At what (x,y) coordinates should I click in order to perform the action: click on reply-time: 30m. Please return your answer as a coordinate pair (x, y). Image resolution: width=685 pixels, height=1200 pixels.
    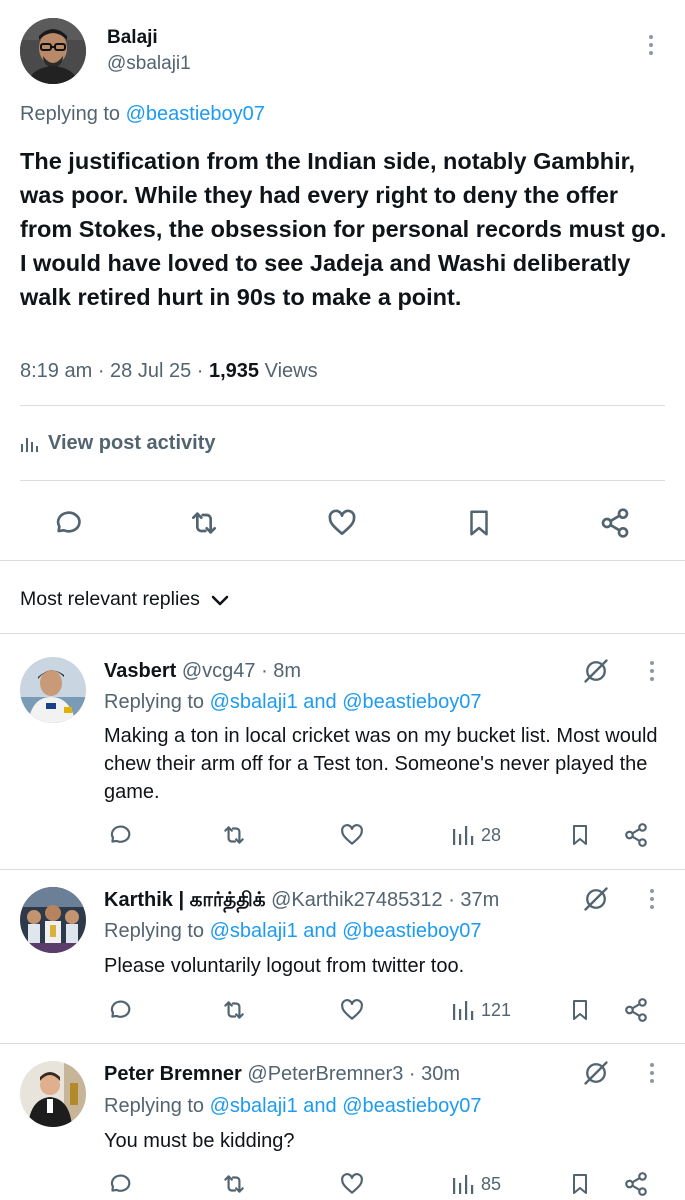
    Looking at the image, I should click on (440, 1074).